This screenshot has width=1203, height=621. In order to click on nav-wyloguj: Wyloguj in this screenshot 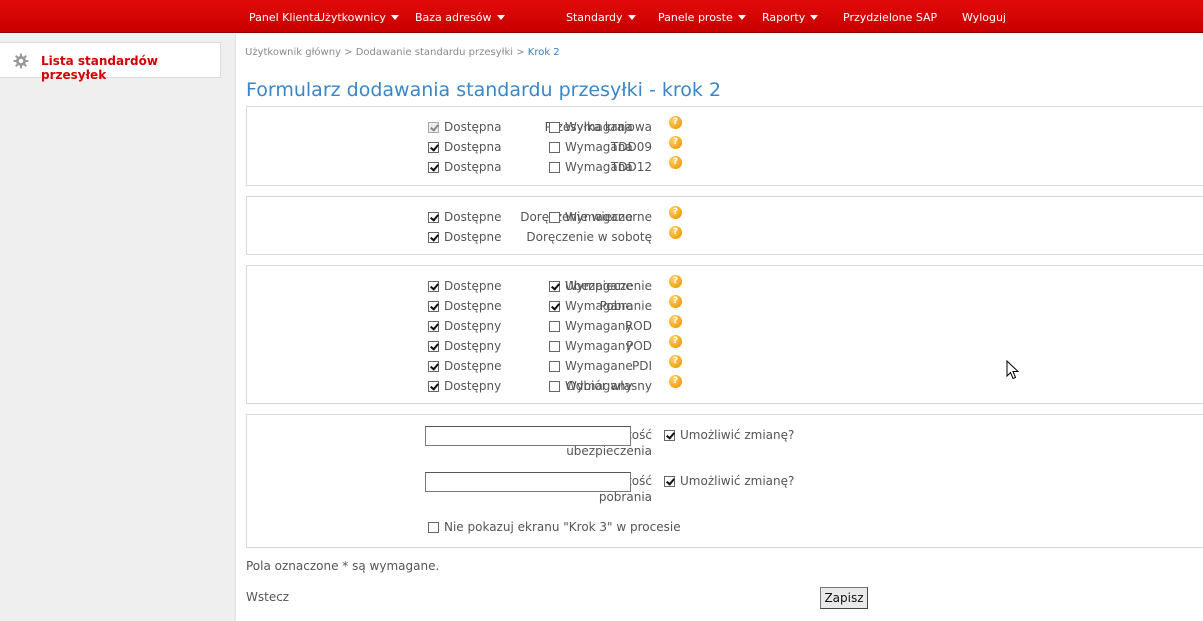, I will do `click(984, 17)`.